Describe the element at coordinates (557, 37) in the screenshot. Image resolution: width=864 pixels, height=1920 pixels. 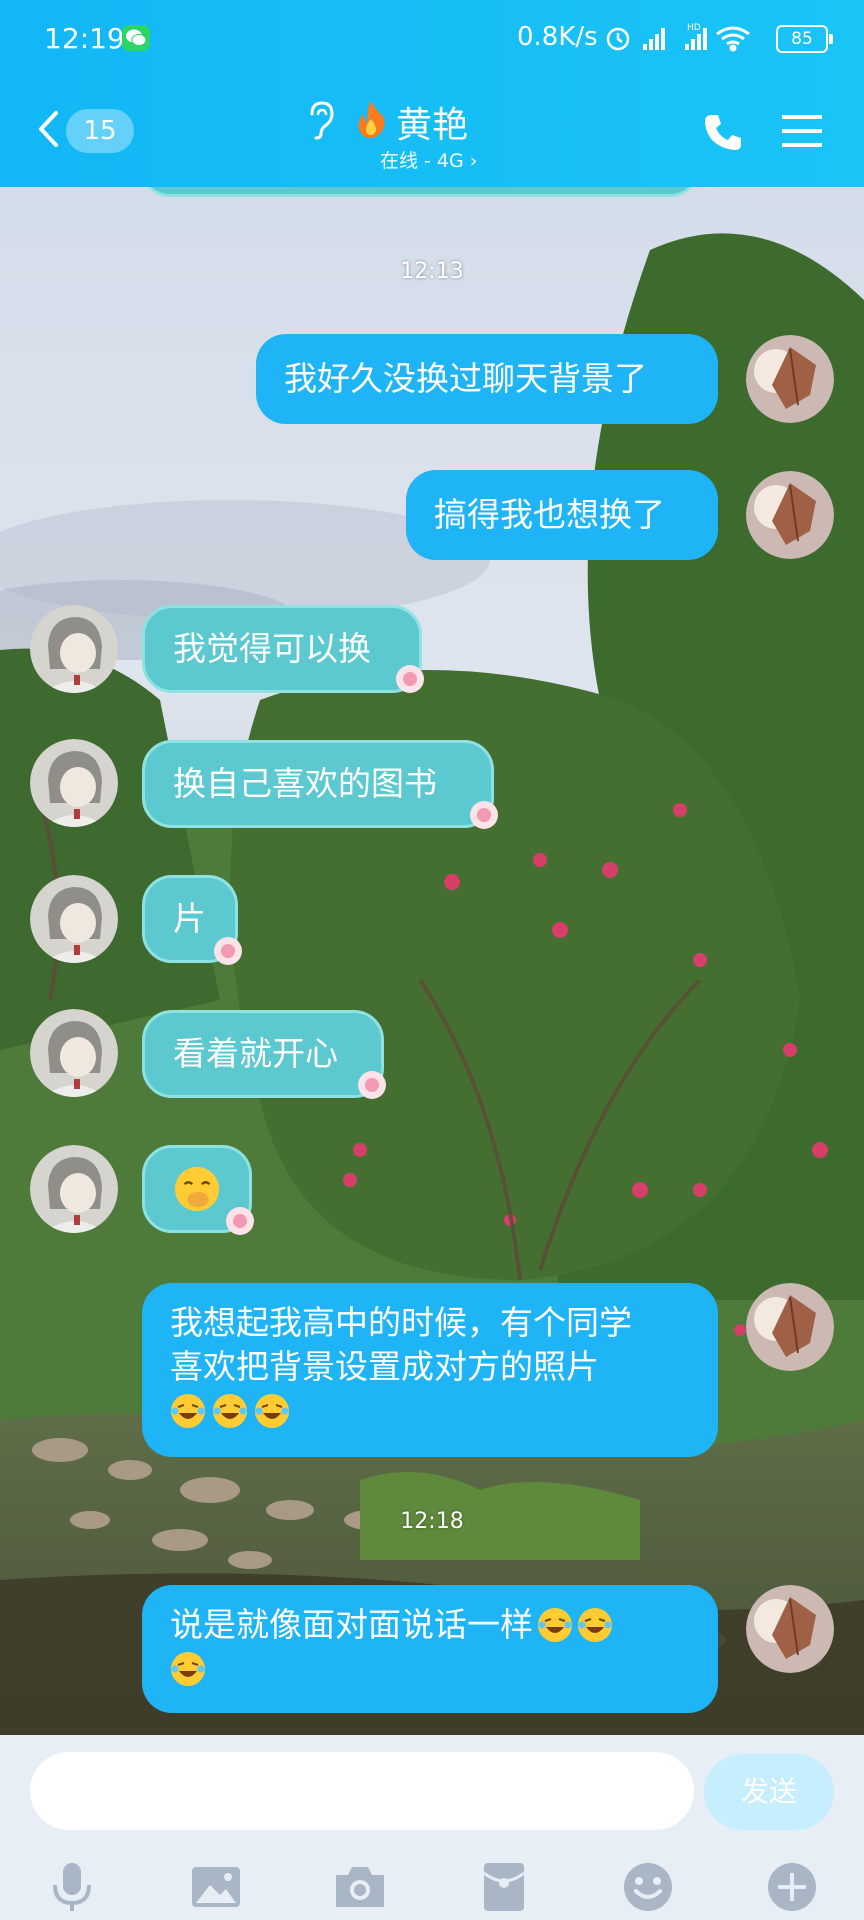
I see `network-speed: 0.8K/s` at that location.